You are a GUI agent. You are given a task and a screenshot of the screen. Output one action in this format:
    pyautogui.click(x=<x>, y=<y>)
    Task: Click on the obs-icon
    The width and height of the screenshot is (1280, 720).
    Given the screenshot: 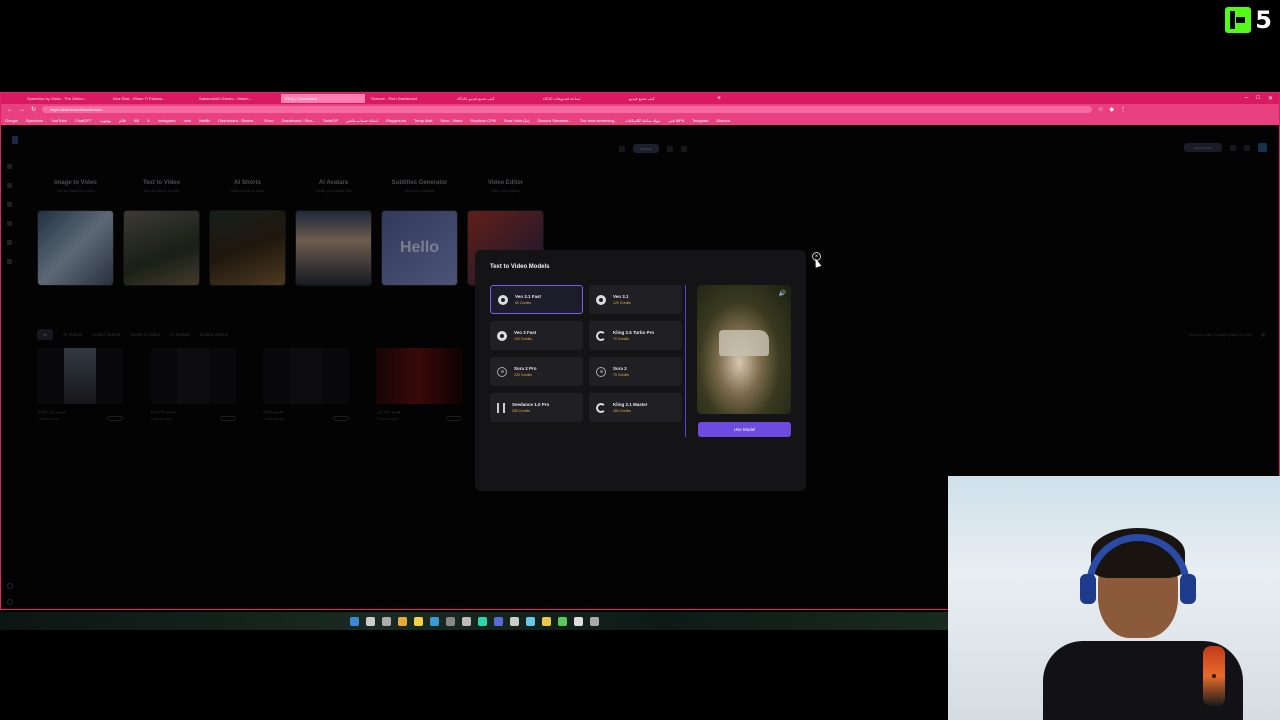 What is the action you would take?
    pyautogui.click(x=578, y=621)
    